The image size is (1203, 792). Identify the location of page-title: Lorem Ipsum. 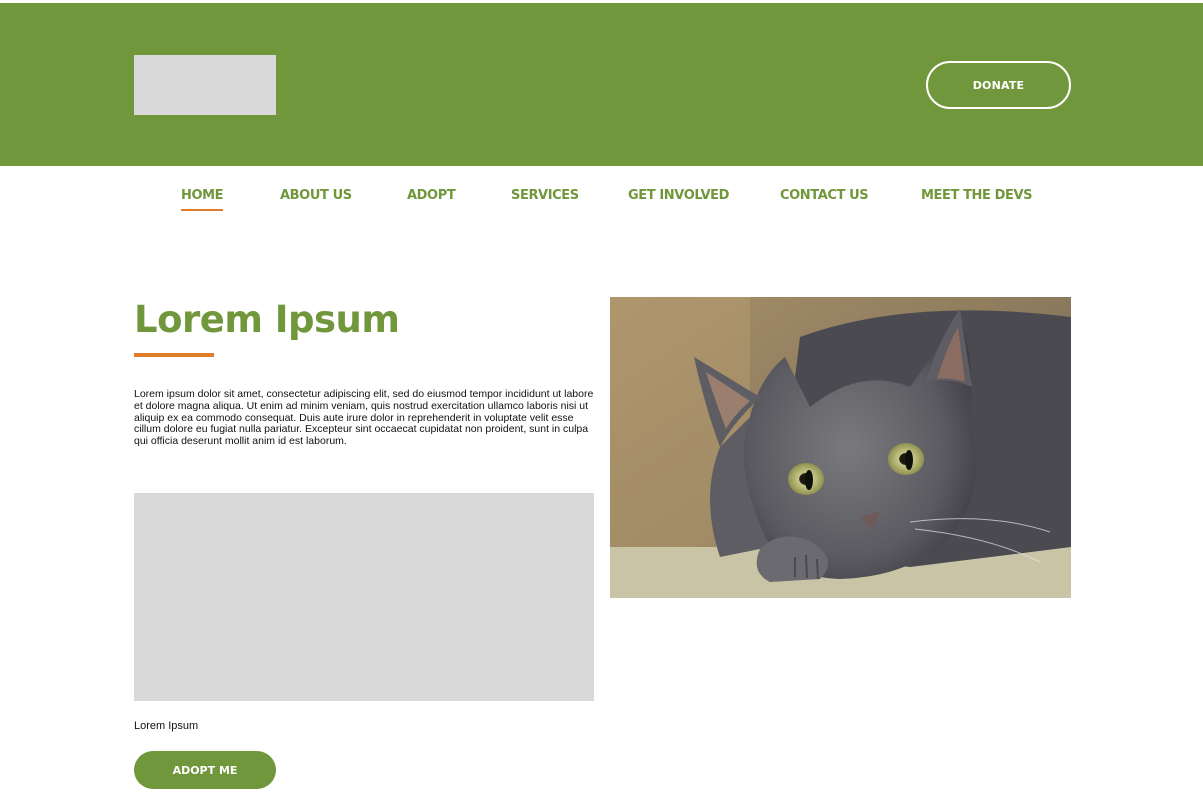
(267, 319).